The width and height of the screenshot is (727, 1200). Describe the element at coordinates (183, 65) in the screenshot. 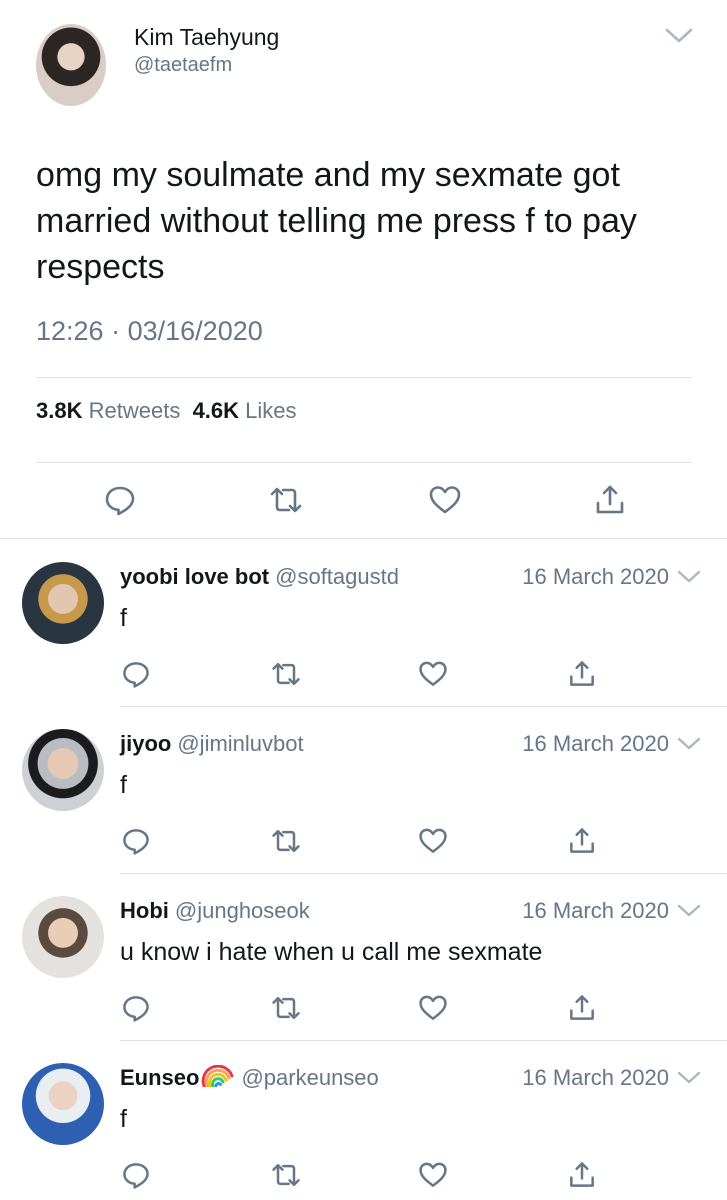

I see `author-handle: @taetaefm` at that location.